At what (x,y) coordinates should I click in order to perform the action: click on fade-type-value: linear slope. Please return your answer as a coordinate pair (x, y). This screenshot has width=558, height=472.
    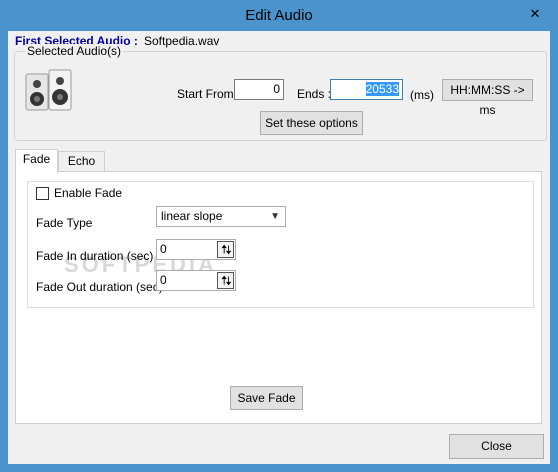
    Looking at the image, I should click on (192, 216).